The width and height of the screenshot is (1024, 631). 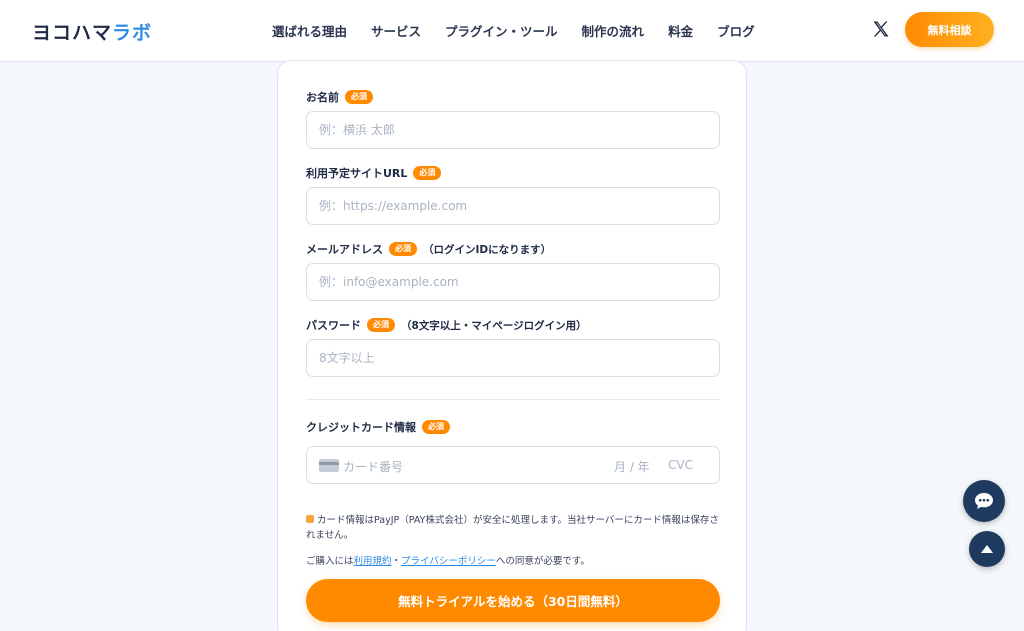 I want to click on site-url-label: 利用予定サイトURL, so click(x=357, y=173).